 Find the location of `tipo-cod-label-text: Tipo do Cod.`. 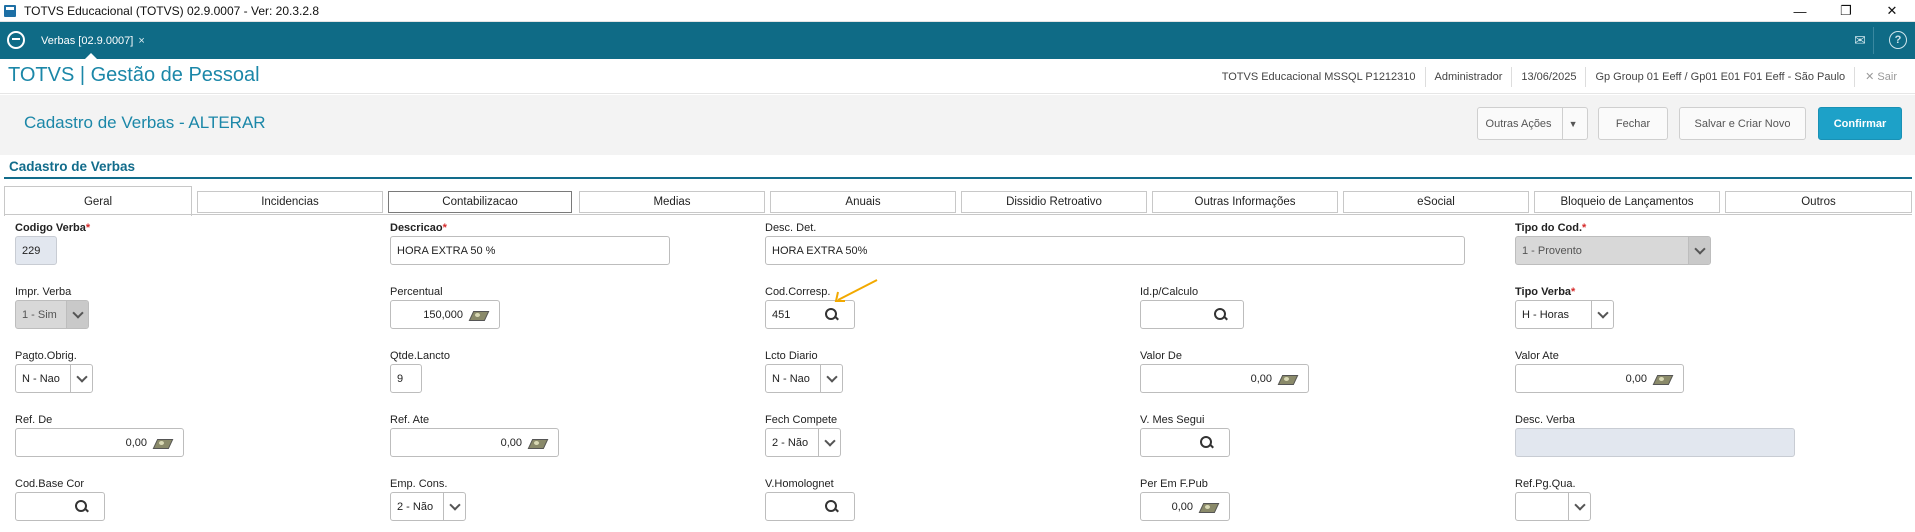

tipo-cod-label-text: Tipo do Cod. is located at coordinates (1549, 228).